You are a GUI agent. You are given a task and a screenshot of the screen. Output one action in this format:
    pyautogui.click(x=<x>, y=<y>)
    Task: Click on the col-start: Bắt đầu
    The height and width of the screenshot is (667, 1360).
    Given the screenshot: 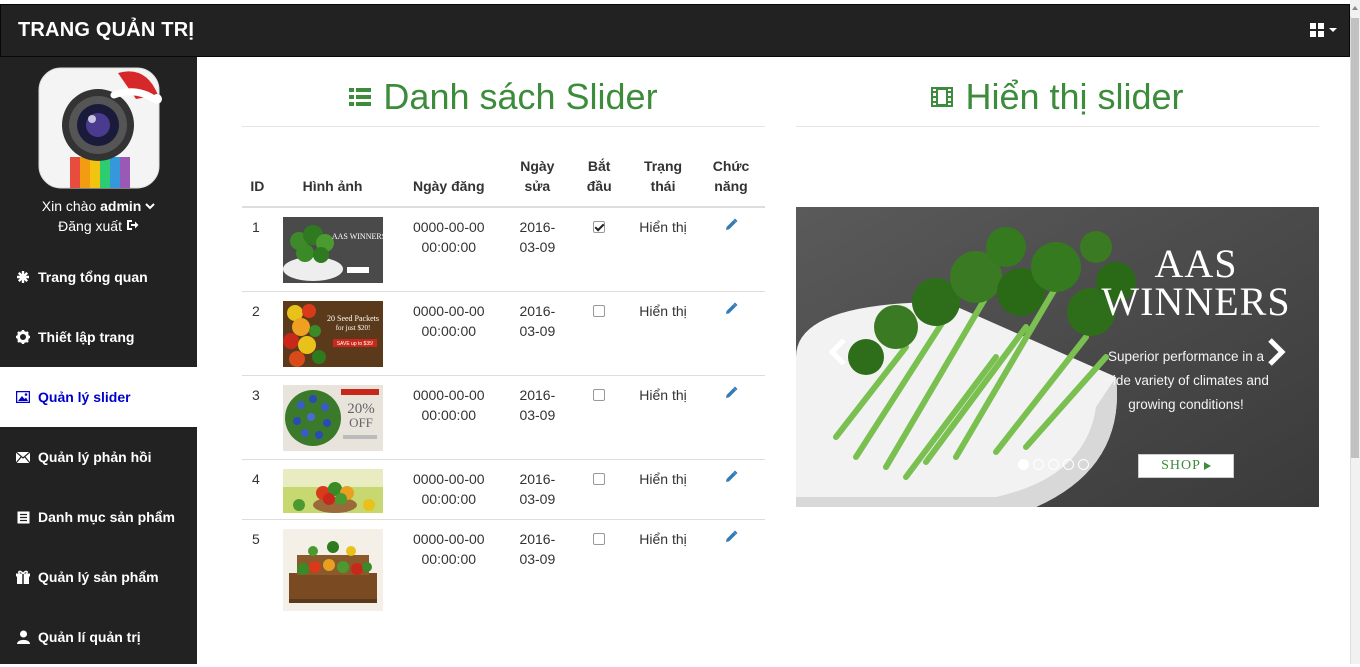 What is the action you would take?
    pyautogui.click(x=599, y=179)
    